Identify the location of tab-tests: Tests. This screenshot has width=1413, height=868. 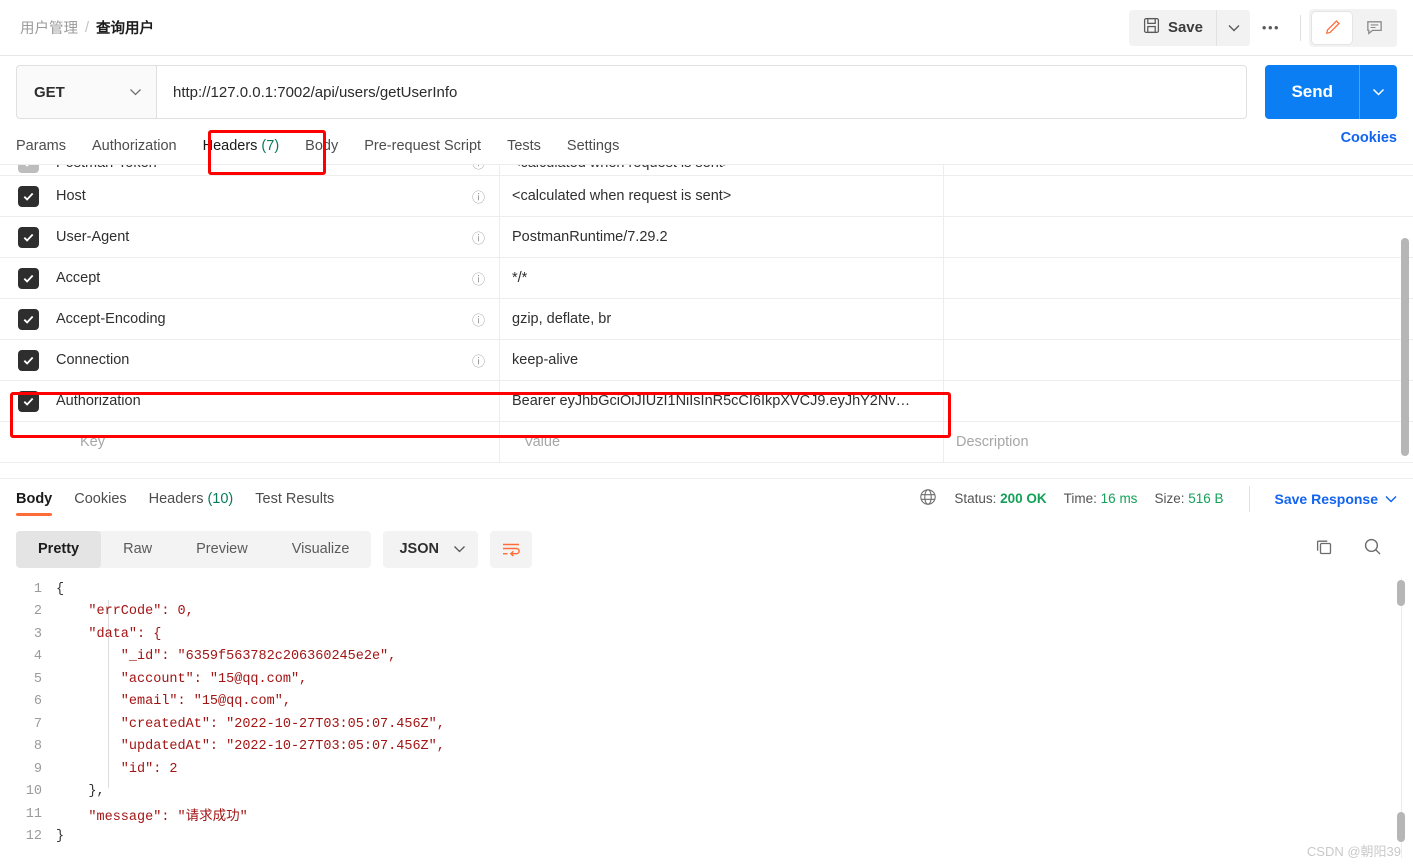
(524, 146).